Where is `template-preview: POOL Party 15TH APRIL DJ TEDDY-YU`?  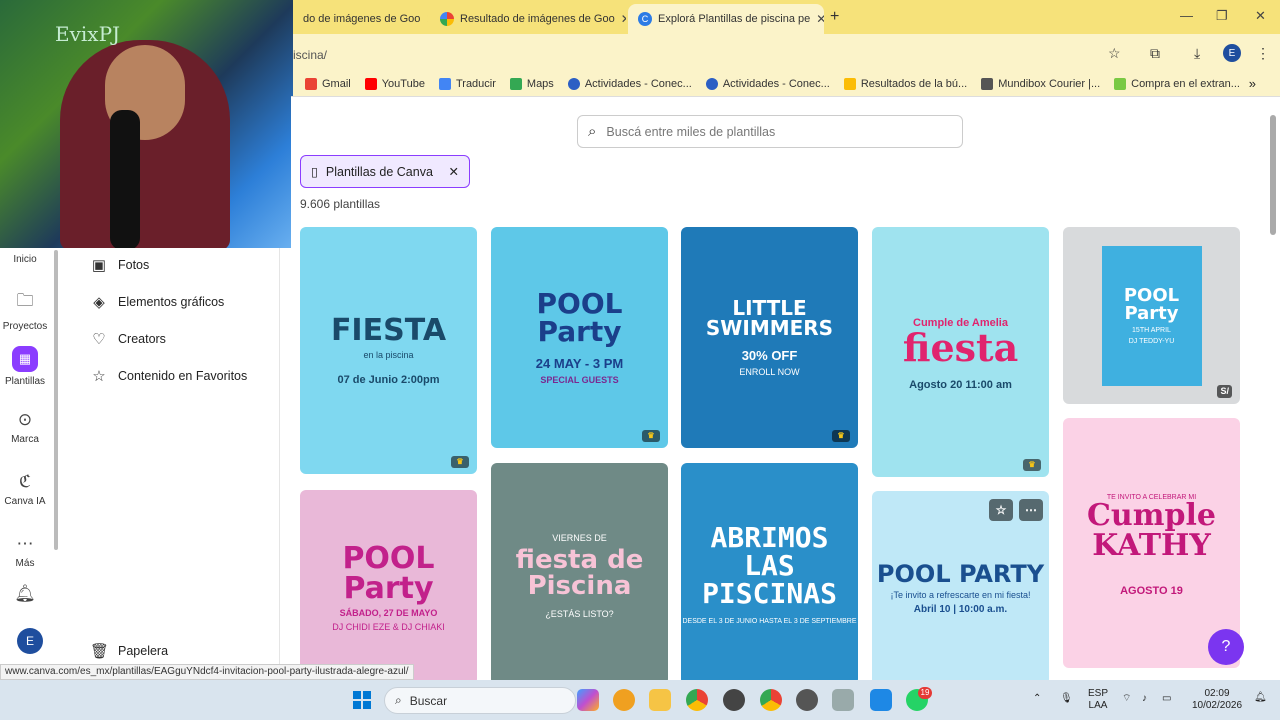 template-preview: POOL Party 15TH APRIL DJ TEDDY-YU is located at coordinates (1151, 315).